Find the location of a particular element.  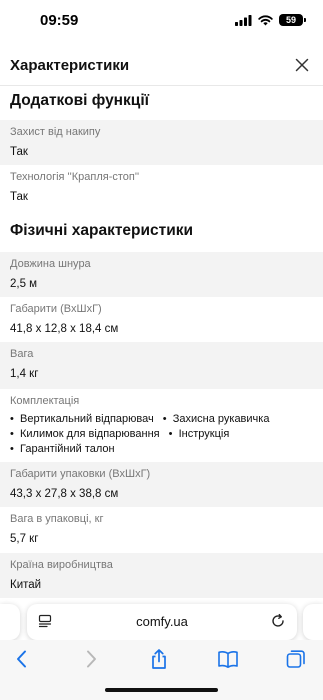

spec-label: Вага is located at coordinates (22, 354).